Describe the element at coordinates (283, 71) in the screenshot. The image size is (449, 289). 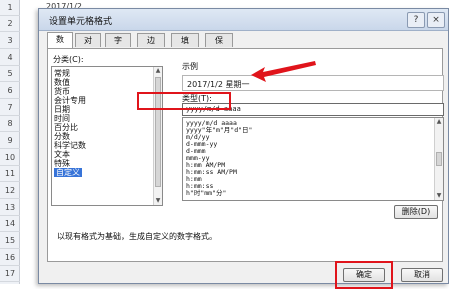
I see `annotation-arrow-icon` at that location.